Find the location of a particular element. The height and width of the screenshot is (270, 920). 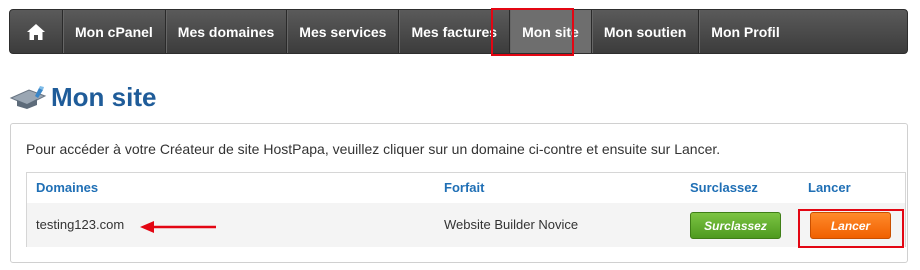

header-upgrade: Surclassez is located at coordinates (724, 187).